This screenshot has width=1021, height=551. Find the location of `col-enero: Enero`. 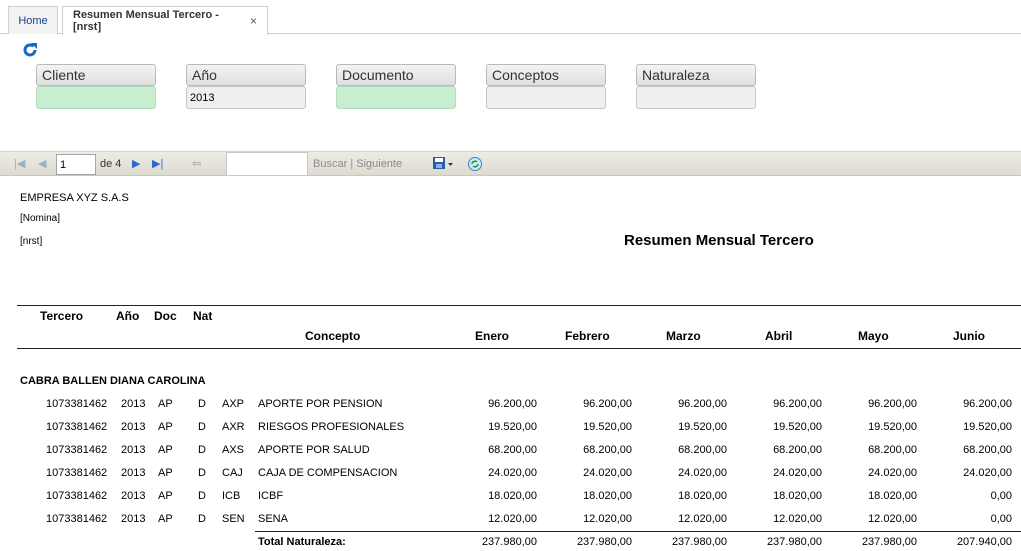

col-enero: Enero is located at coordinates (492, 336).